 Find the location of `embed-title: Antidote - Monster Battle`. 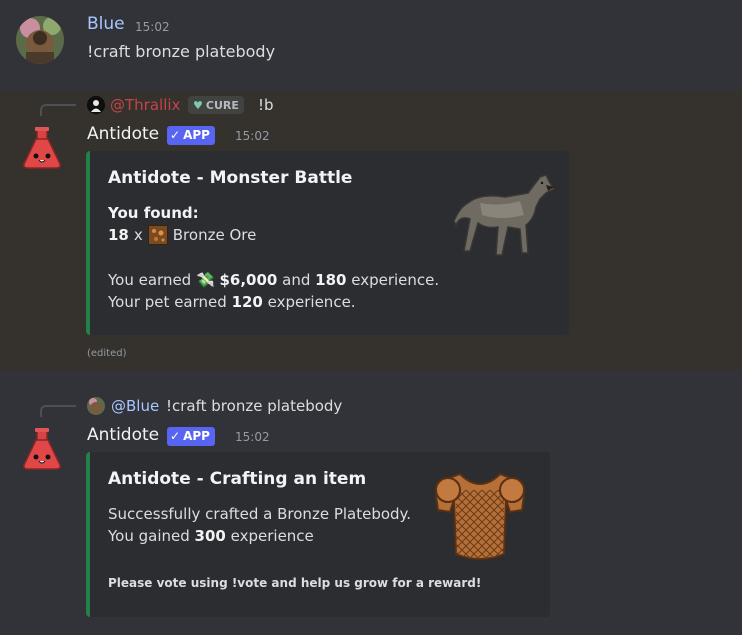

embed-title: Antidote - Monster Battle is located at coordinates (230, 178).